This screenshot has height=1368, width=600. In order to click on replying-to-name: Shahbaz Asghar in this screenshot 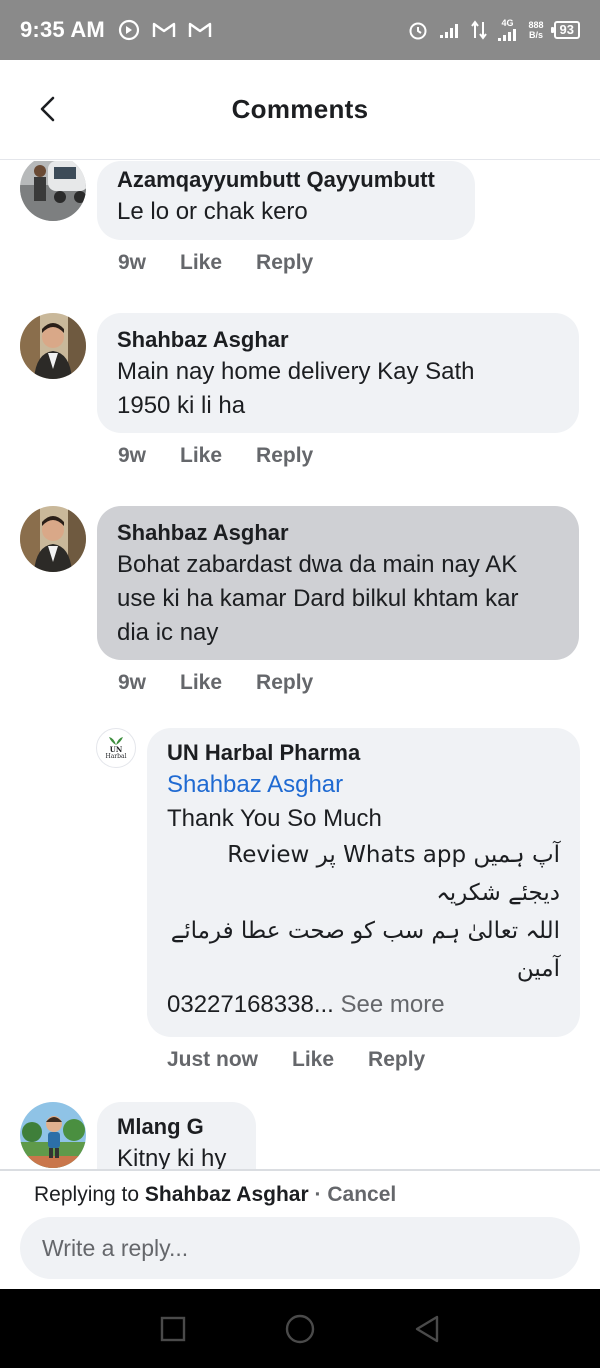, I will do `click(226, 1194)`.